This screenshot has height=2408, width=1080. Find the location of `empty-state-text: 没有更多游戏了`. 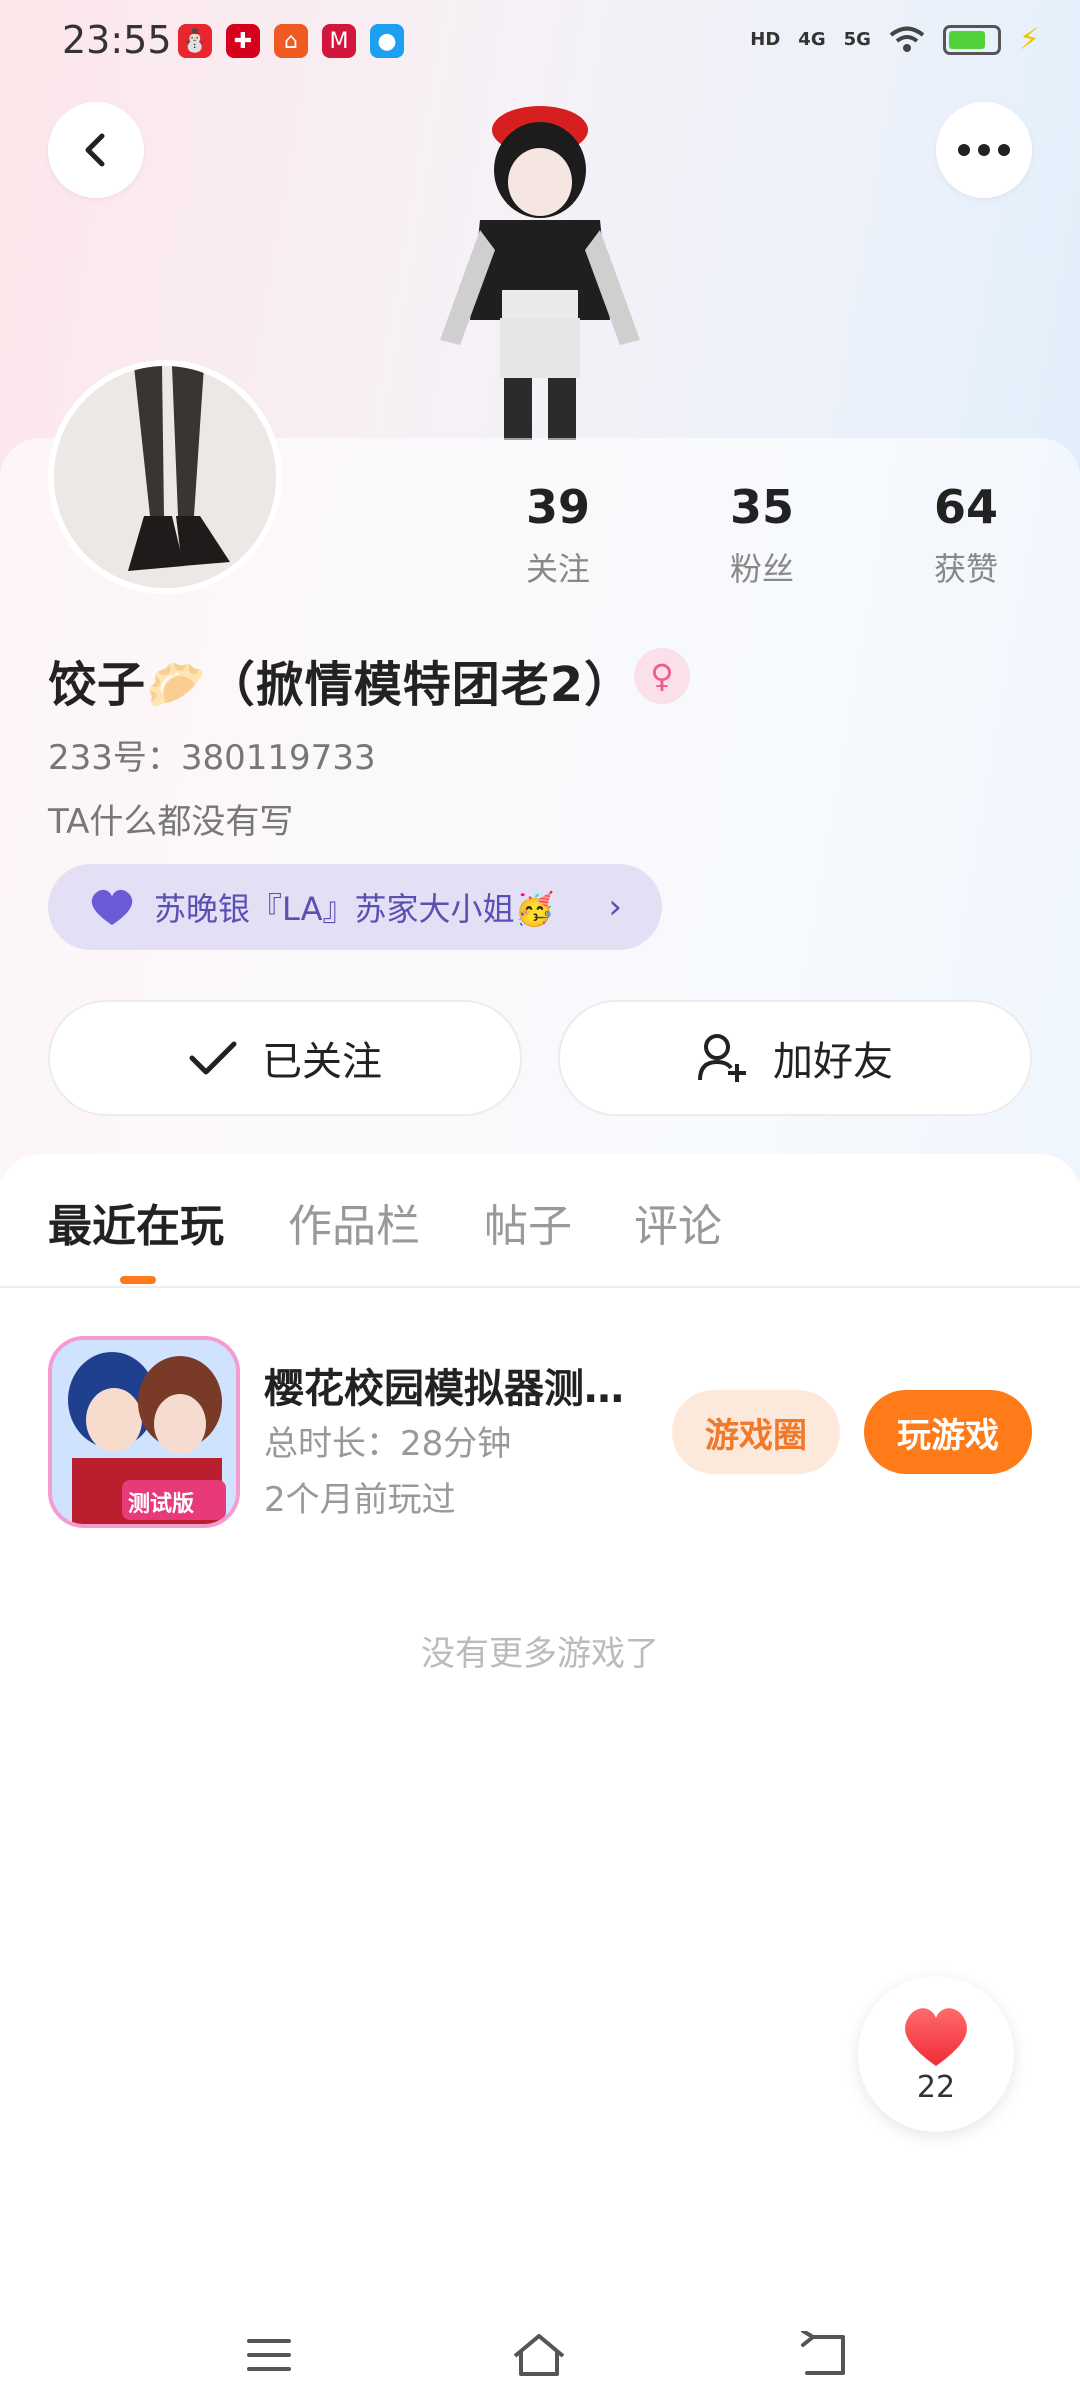

empty-state-text: 没有更多游戏了 is located at coordinates (540, 1654).